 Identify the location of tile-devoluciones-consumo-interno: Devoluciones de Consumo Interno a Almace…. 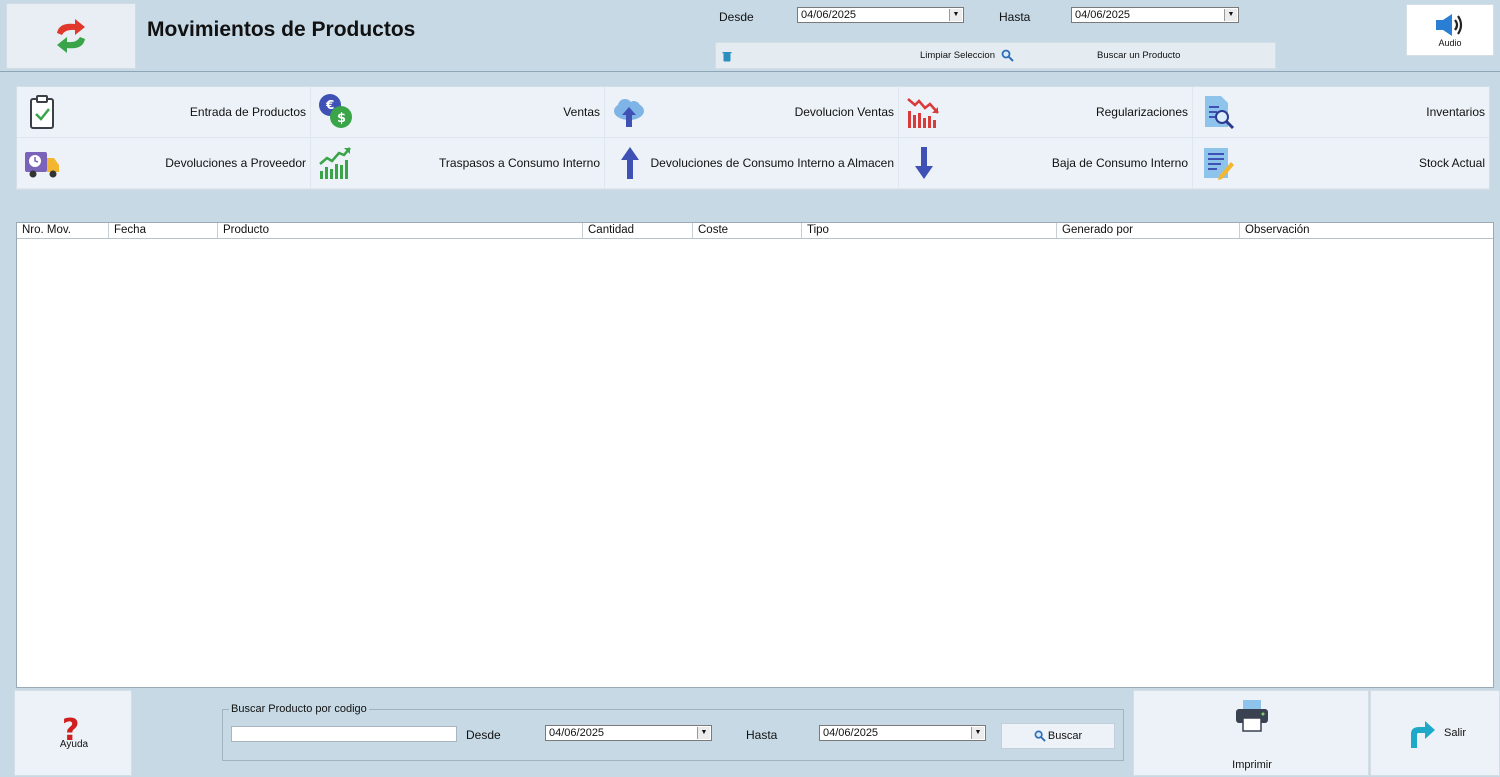
(752, 163).